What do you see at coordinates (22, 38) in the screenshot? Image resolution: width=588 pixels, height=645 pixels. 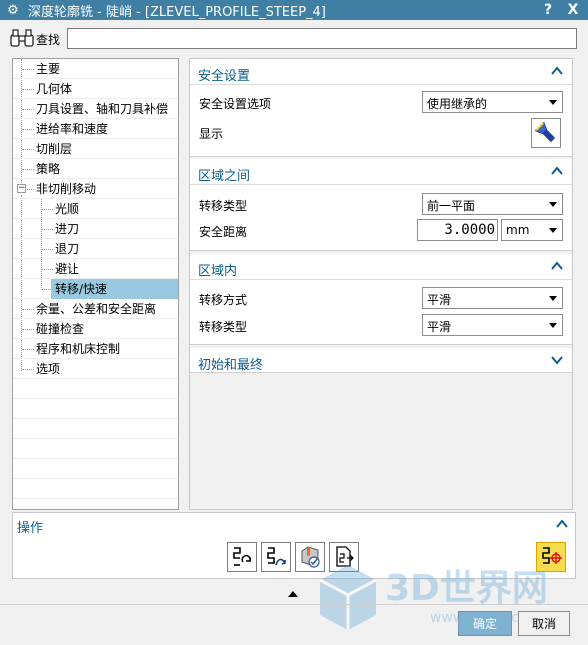 I see `binoculars-icon` at bounding box center [22, 38].